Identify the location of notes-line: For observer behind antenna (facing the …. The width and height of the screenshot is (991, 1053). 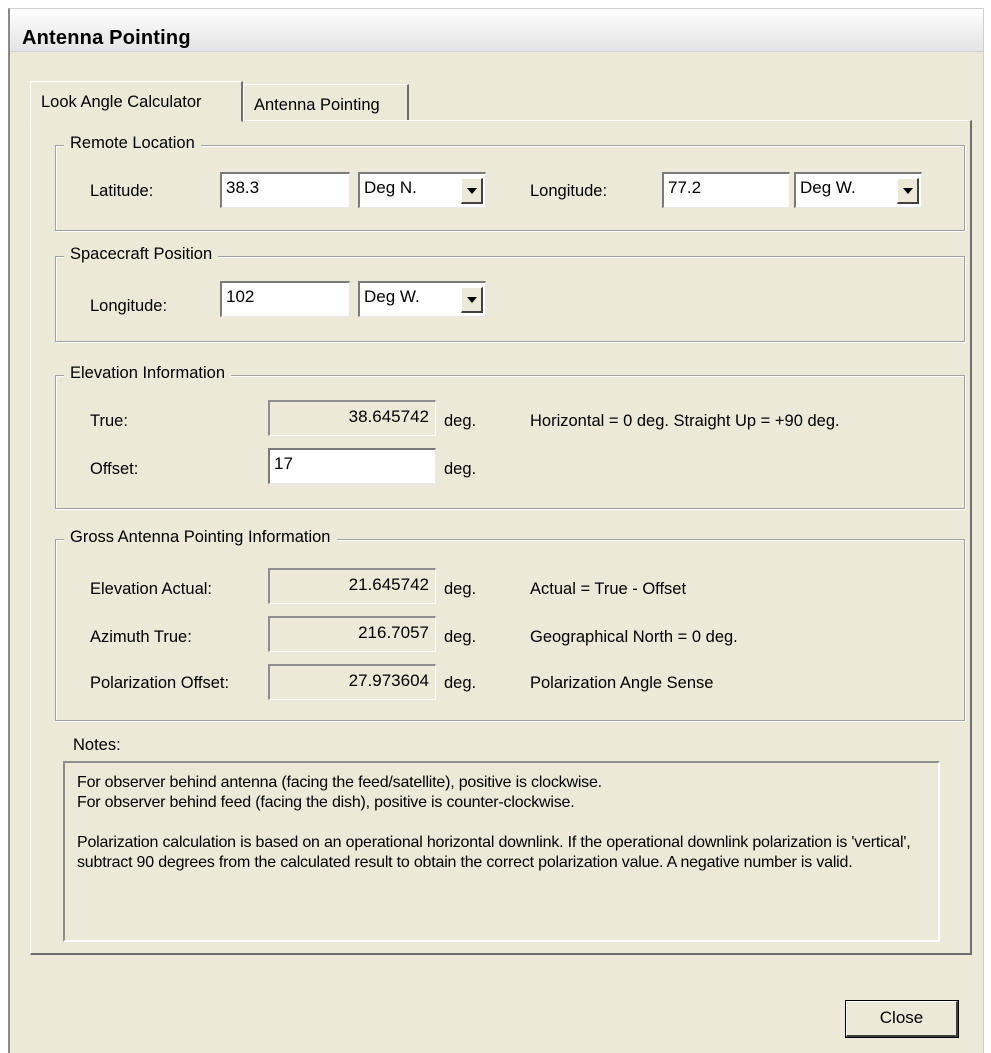
(339, 782).